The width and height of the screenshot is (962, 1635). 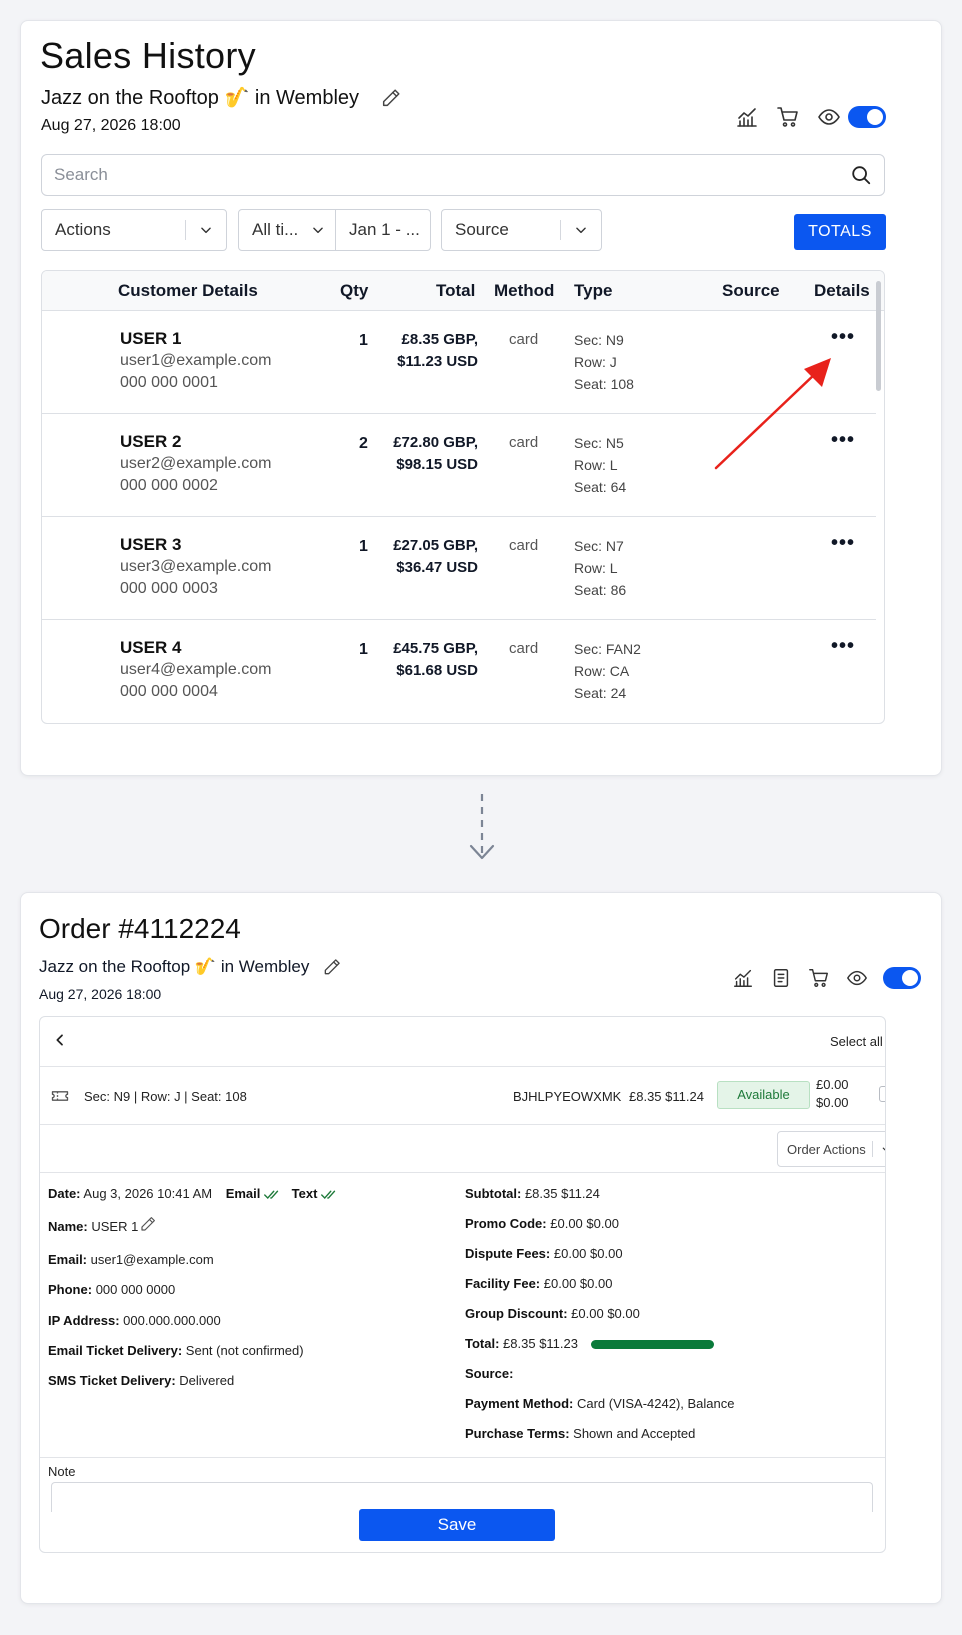 What do you see at coordinates (772, 414) in the screenshot?
I see `annotation-arrow-icon` at bounding box center [772, 414].